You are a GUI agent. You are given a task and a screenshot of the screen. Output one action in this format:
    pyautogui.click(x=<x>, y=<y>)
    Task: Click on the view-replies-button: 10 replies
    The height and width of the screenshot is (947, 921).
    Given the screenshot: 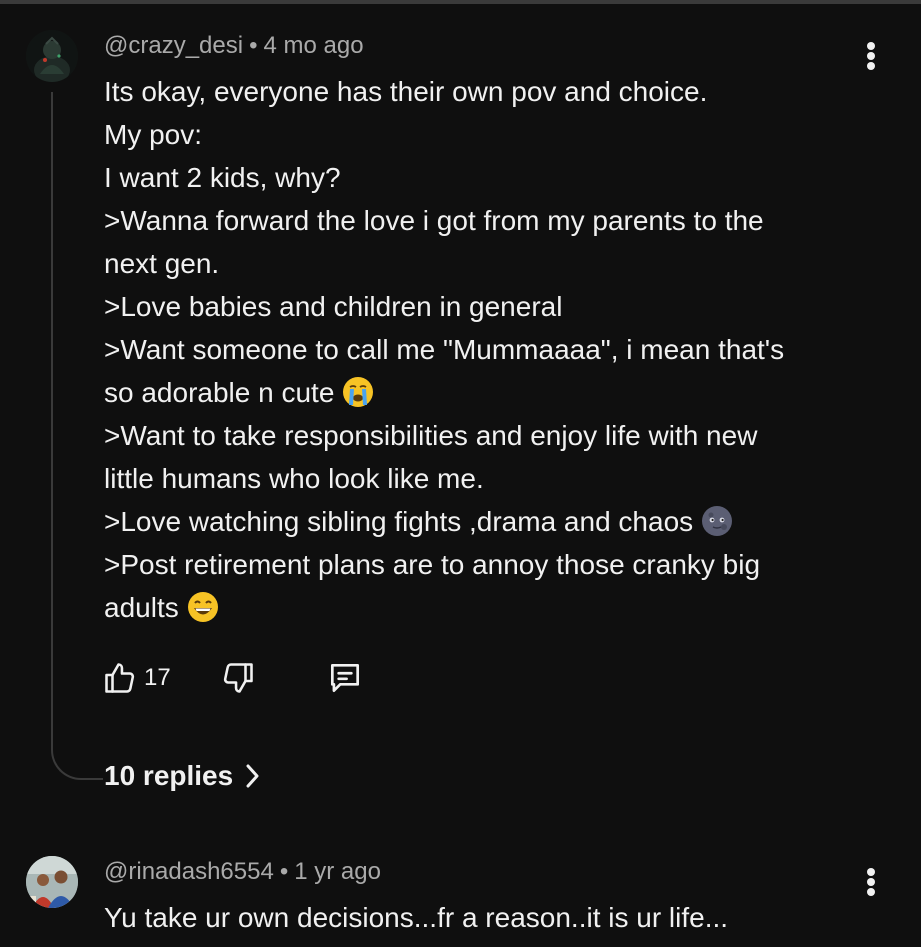 What is the action you would take?
    pyautogui.click(x=182, y=776)
    